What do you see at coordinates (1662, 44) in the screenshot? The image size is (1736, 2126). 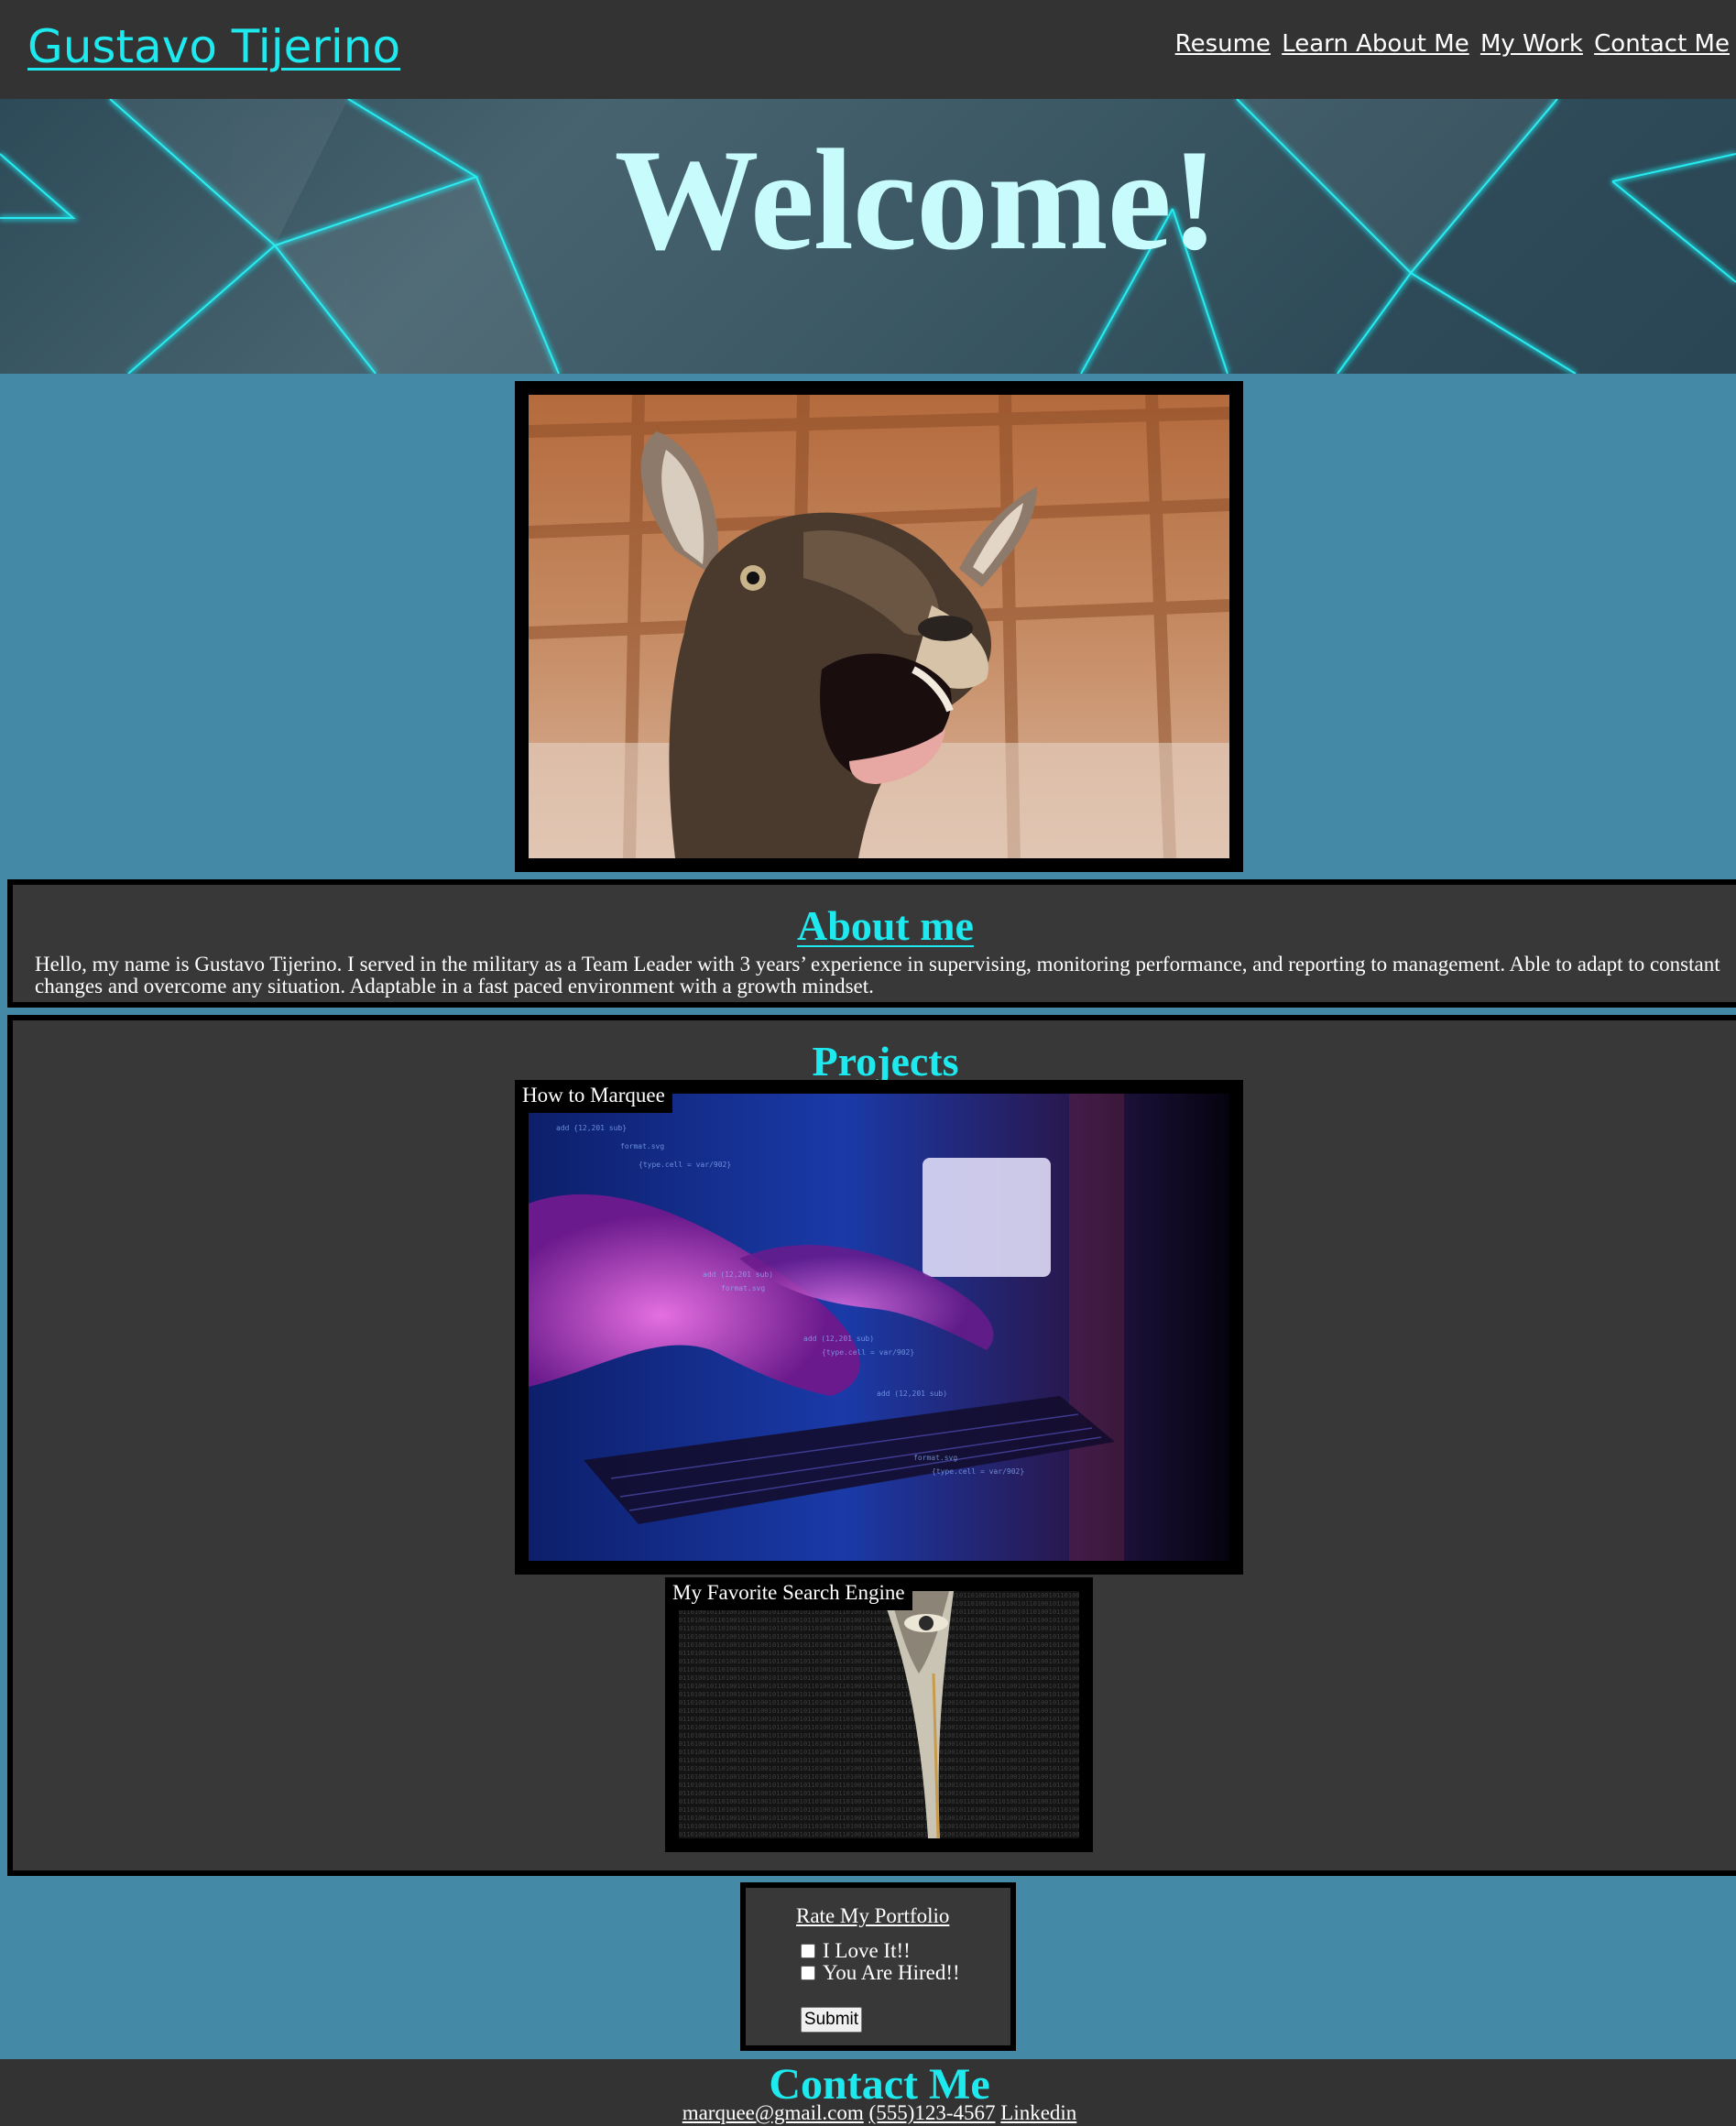 I see `nav-link-contact: Contact Me` at bounding box center [1662, 44].